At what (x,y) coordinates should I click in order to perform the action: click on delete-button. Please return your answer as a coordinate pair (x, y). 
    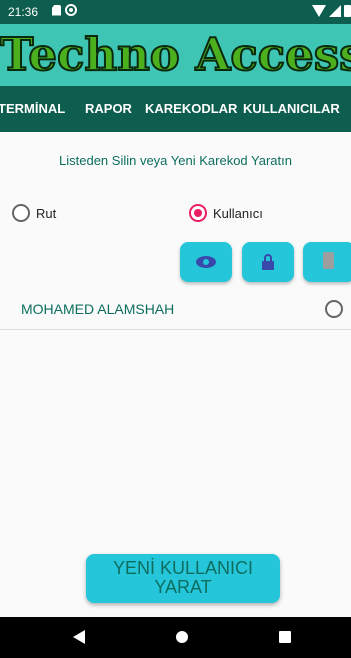
    Looking at the image, I should click on (327, 262).